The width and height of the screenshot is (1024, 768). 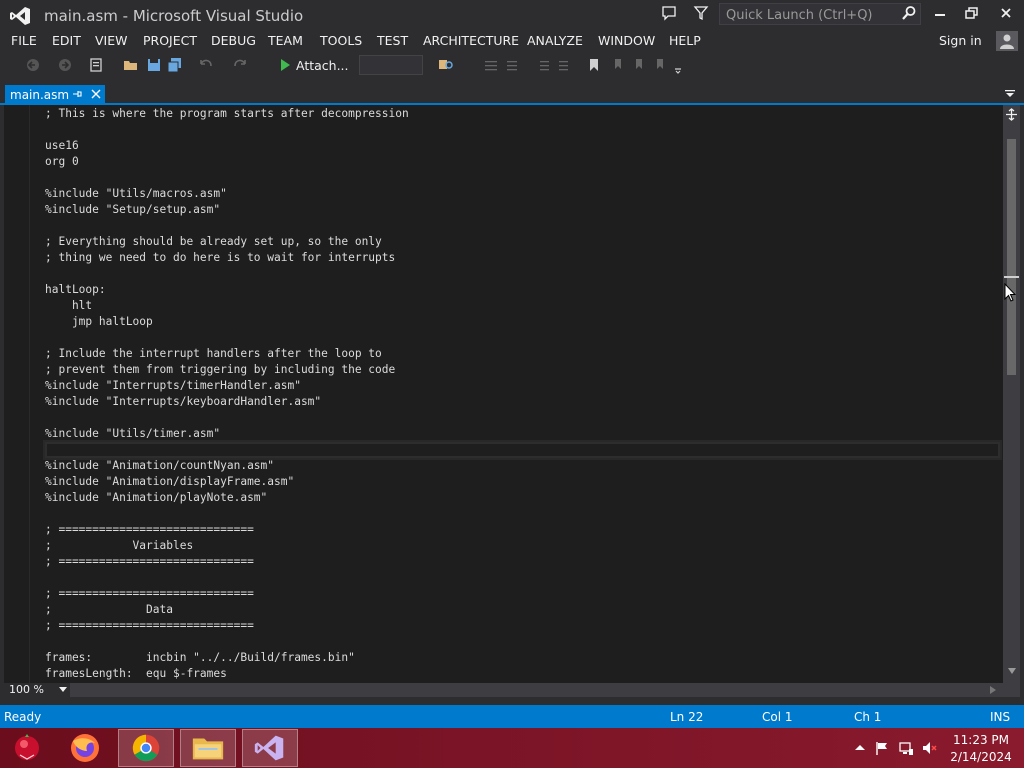 What do you see at coordinates (233, 40) in the screenshot?
I see `menu-debug: DEBUG` at bounding box center [233, 40].